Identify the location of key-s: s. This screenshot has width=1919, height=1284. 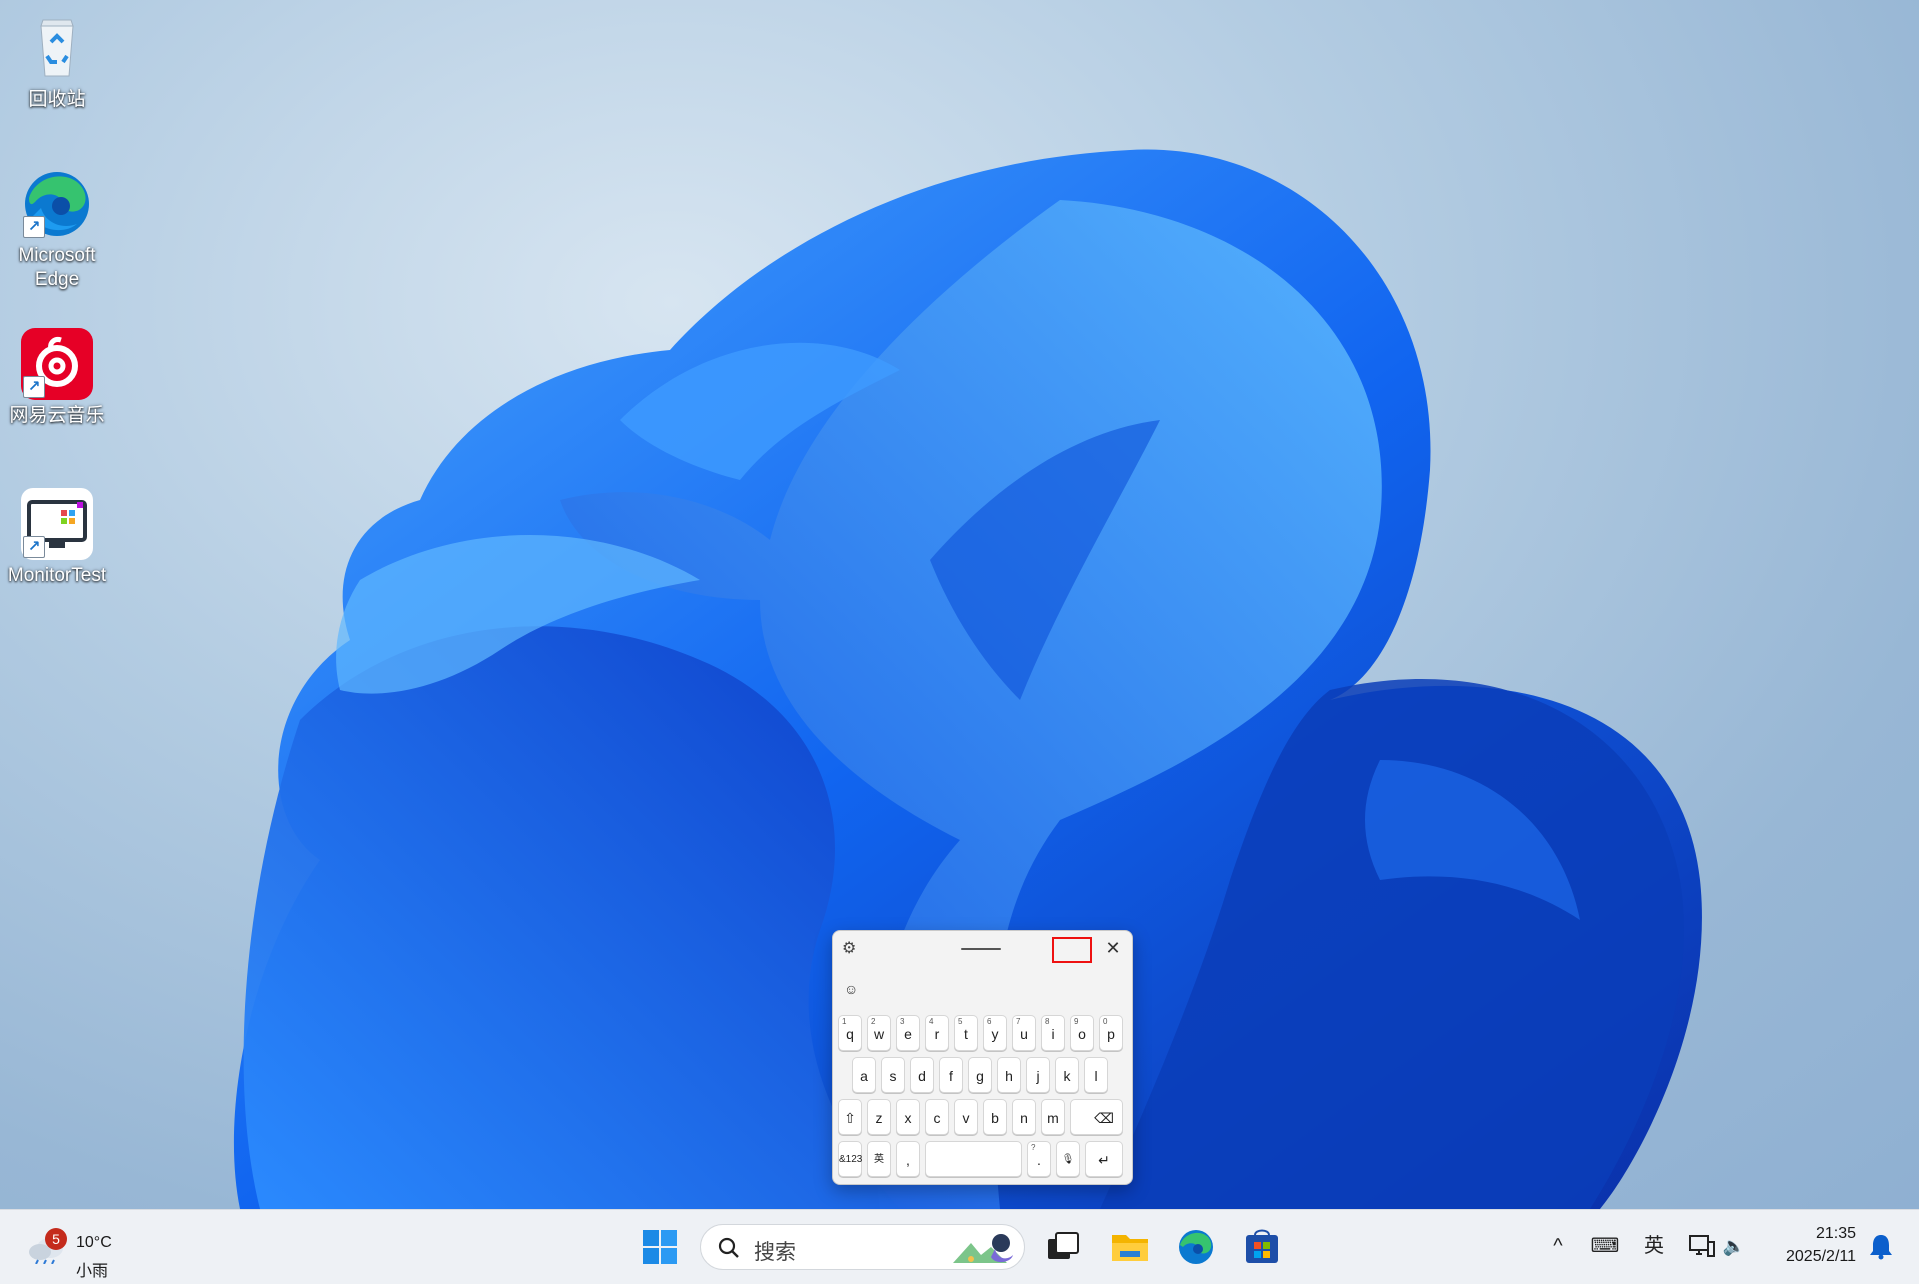
(893, 1075).